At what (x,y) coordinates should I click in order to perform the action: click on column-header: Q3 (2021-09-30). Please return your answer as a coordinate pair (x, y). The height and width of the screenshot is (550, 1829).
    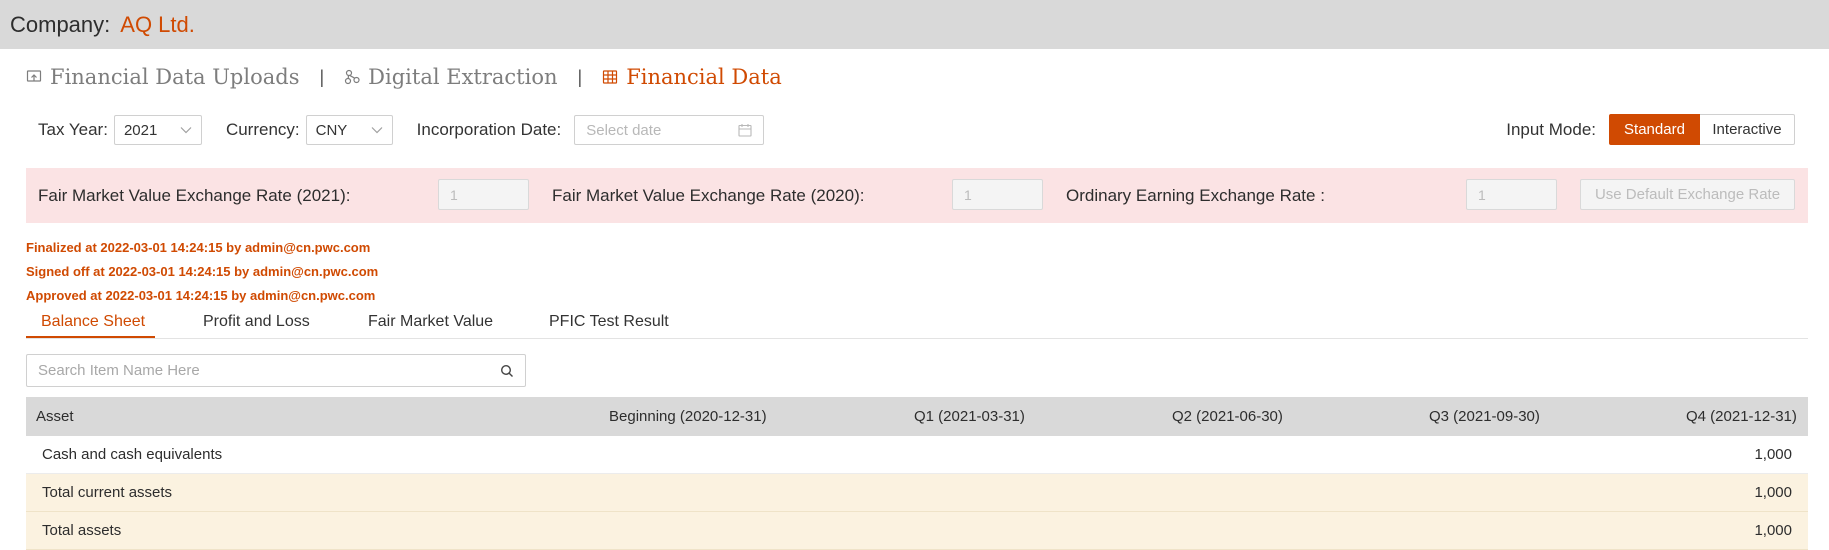
    Looking at the image, I should click on (1484, 416).